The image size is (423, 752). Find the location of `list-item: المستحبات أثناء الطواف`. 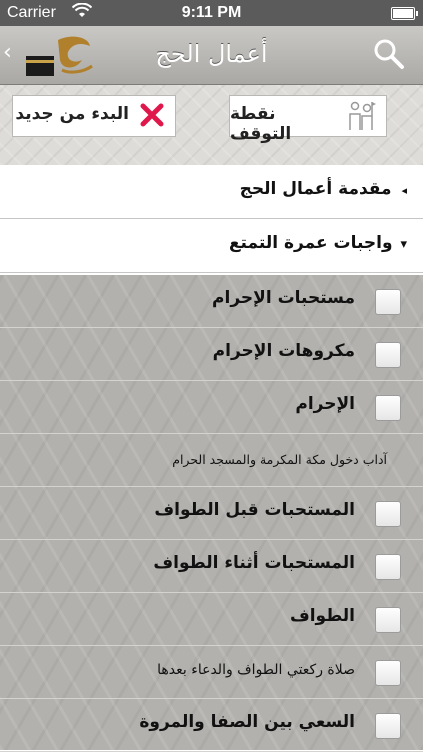

list-item: المستحبات أثناء الطواف is located at coordinates (211, 566).